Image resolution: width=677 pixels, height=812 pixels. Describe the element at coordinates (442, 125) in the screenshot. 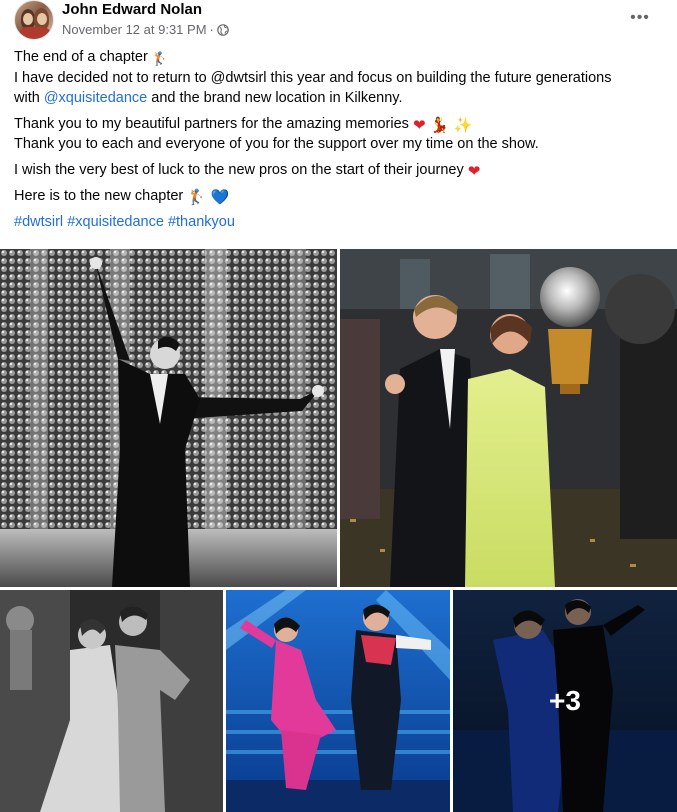

I see `heart-dancer-sparkles-emoji-icon: ❤ 💃 ✨` at that location.